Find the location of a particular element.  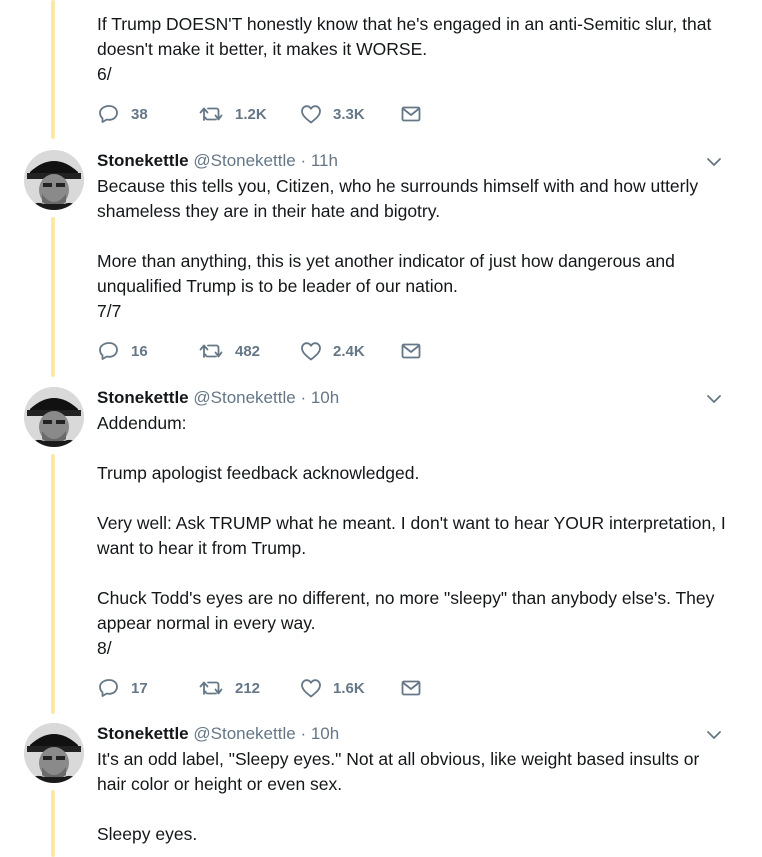

reply-count: 16 is located at coordinates (139, 351).